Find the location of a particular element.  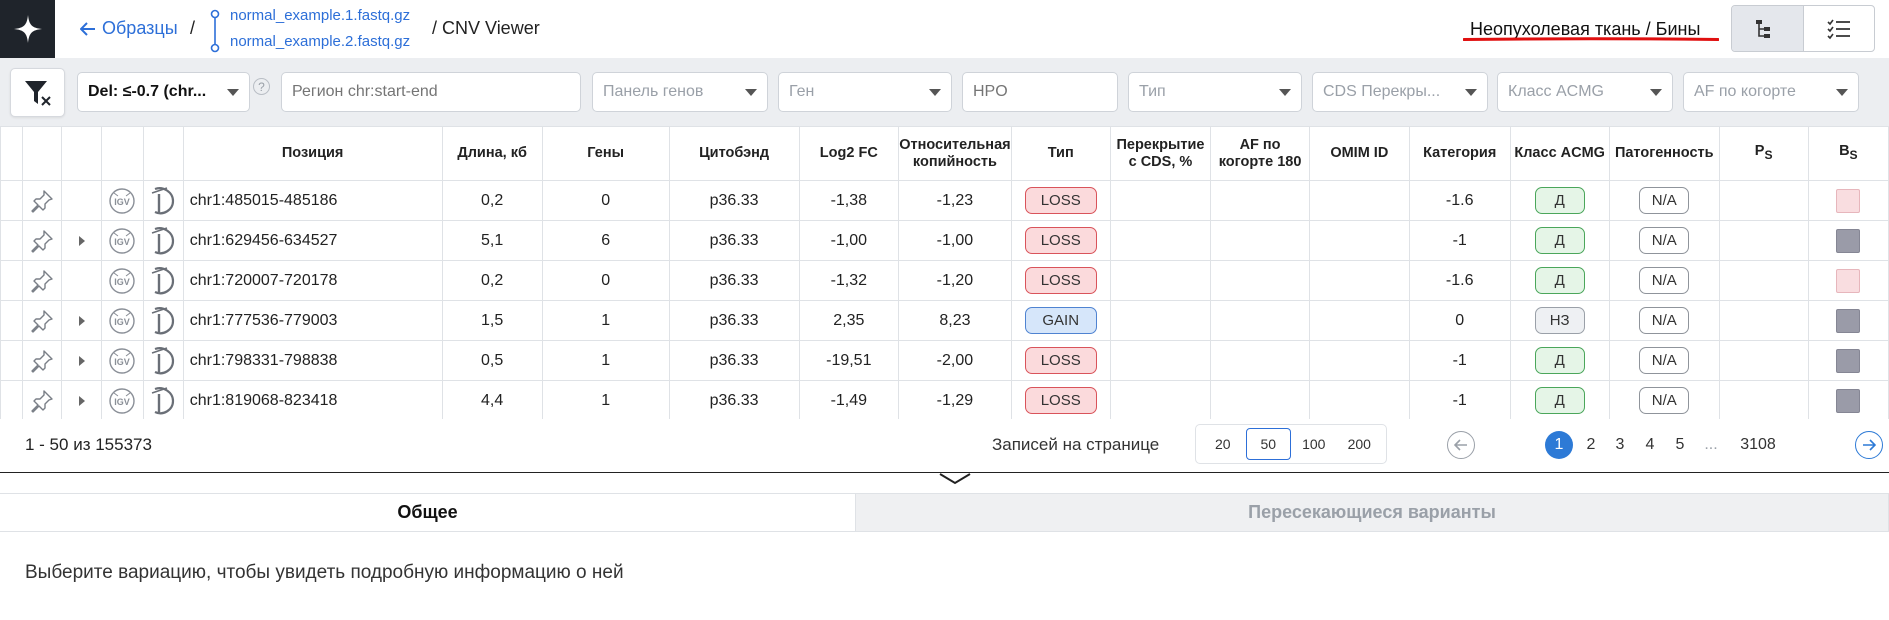

page-2: 2 is located at coordinates (1591, 445).